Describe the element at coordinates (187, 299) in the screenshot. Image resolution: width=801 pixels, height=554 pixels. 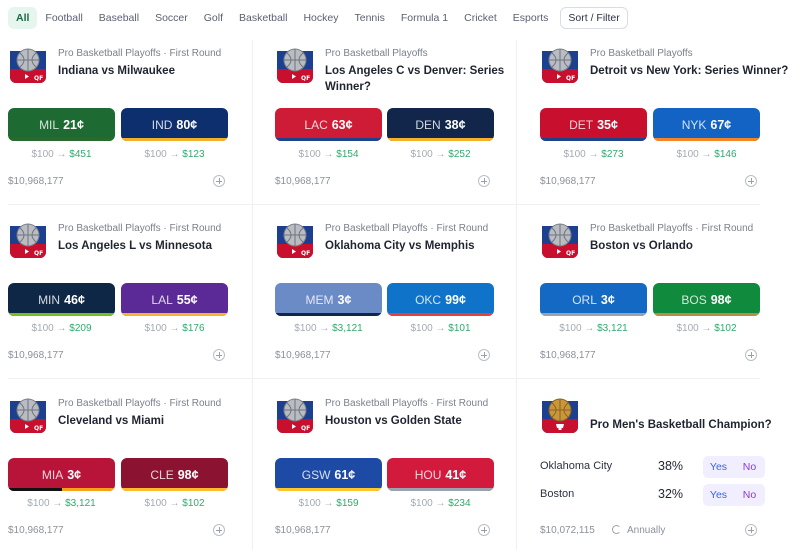
I see `price: 55¢` at that location.